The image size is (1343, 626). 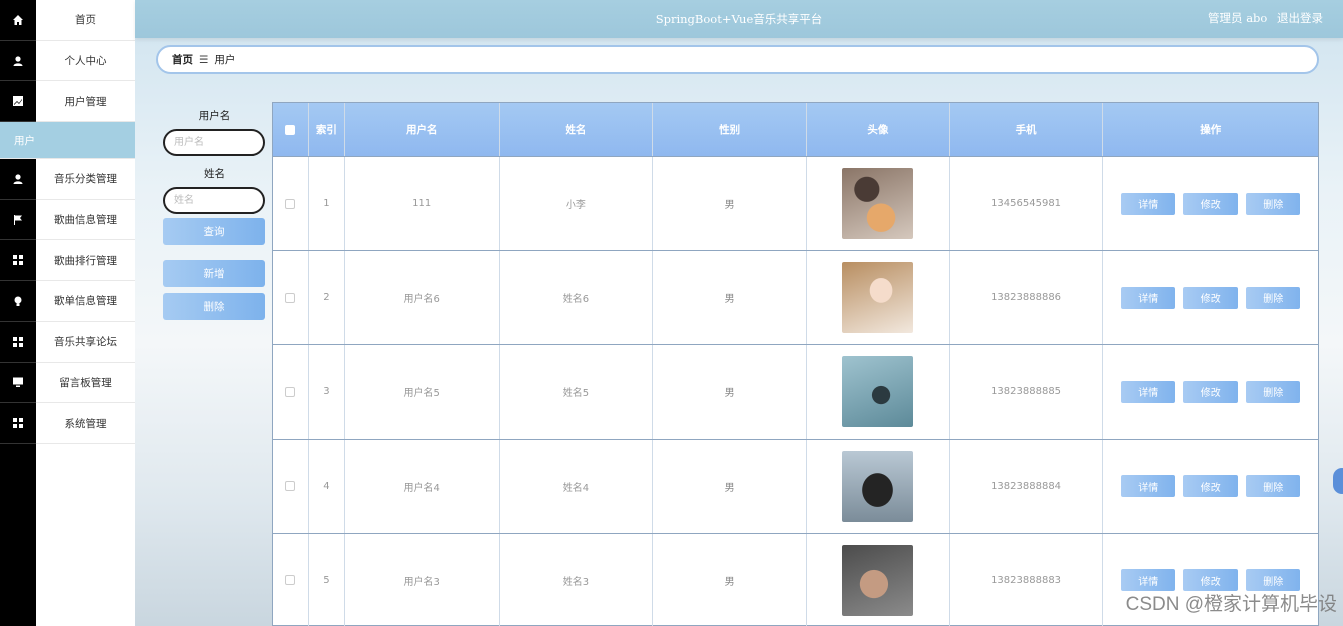 I want to click on cell-index: 1, so click(x=327, y=204).